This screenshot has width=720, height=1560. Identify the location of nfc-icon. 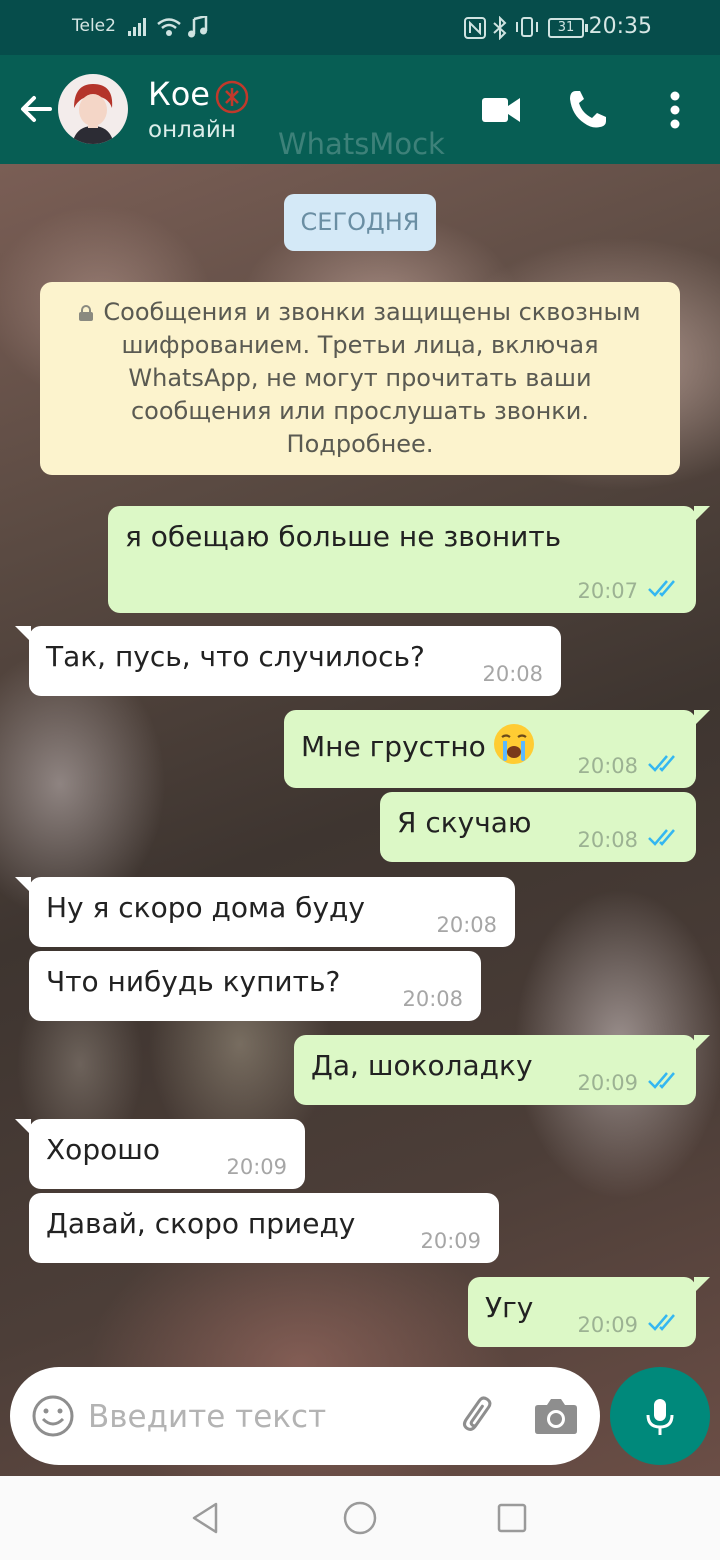
(475, 28).